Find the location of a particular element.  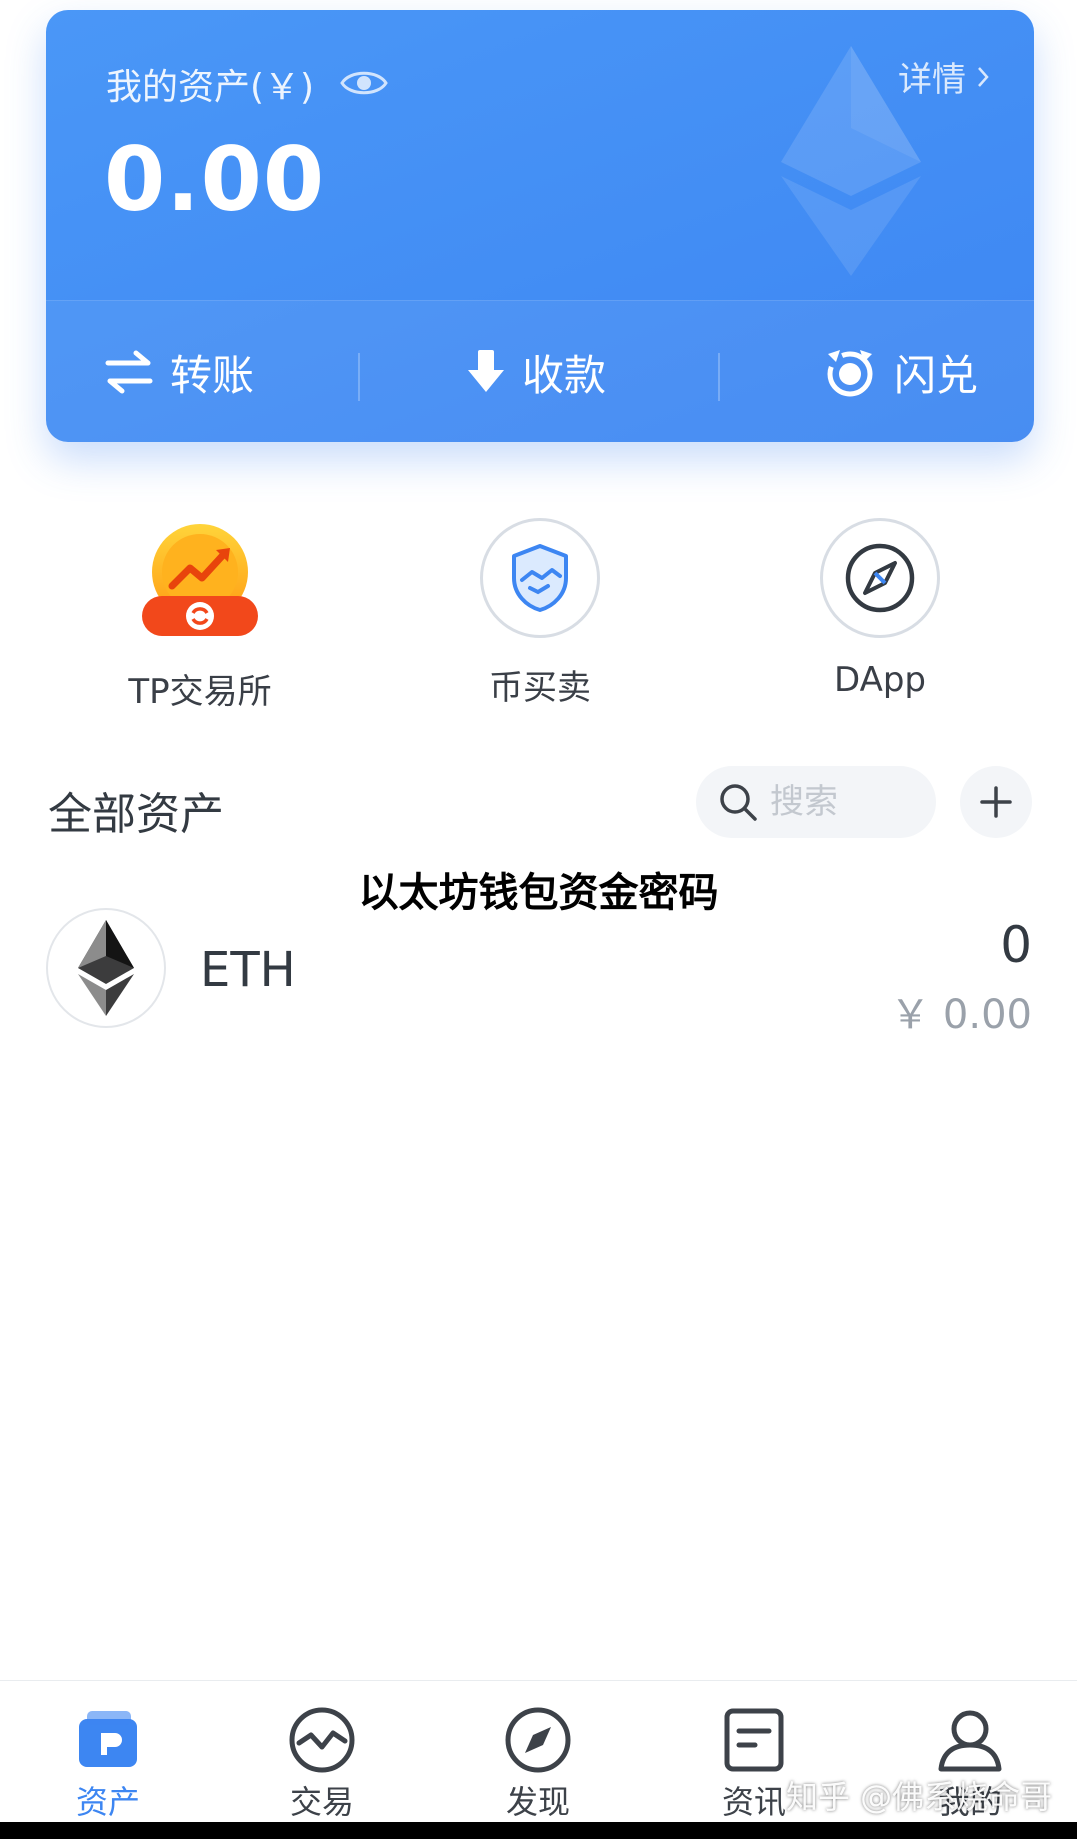

ethereum-watermark-icon is located at coordinates (851, 161).